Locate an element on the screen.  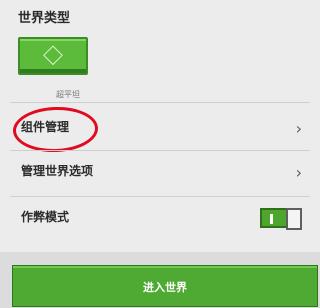
enter-world-button: 进入世界 is located at coordinates (165, 286).